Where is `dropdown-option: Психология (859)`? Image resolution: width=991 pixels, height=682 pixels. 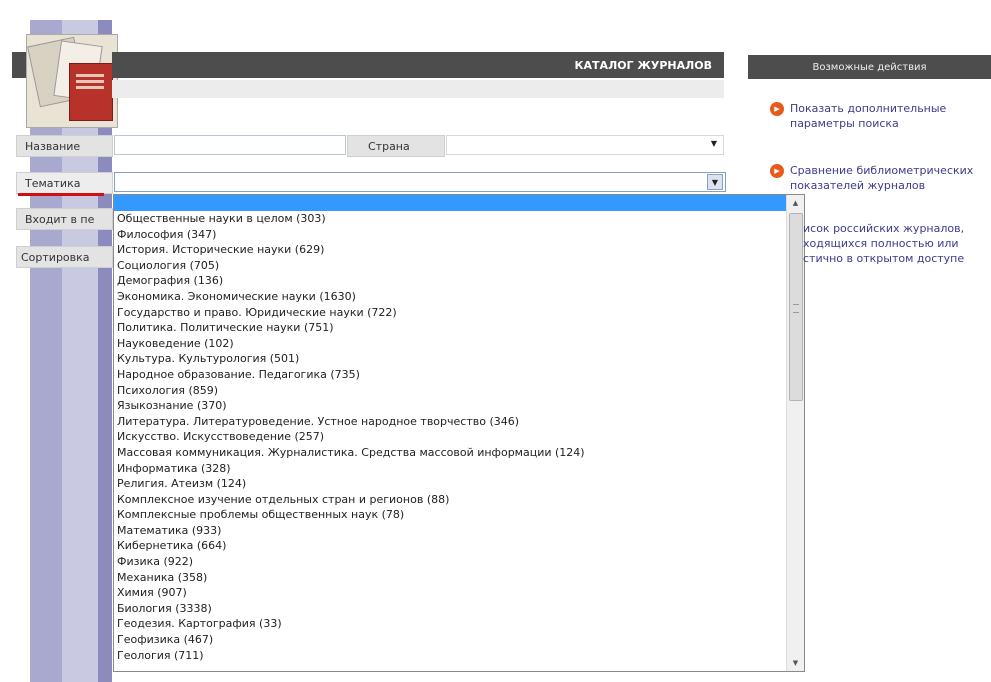
dropdown-option: Психология (859) is located at coordinates (351, 391).